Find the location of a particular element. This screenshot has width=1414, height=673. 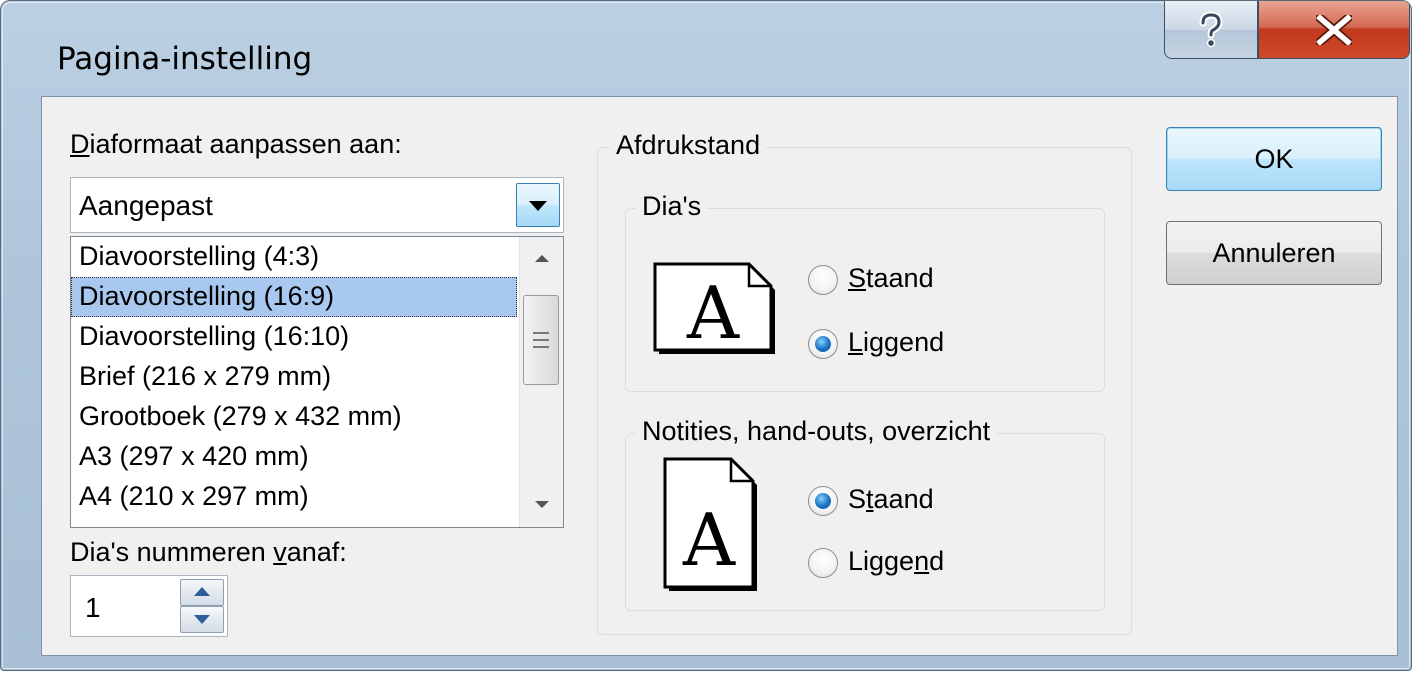

list-item: Diavoorstelling (4:3) is located at coordinates (294, 257).